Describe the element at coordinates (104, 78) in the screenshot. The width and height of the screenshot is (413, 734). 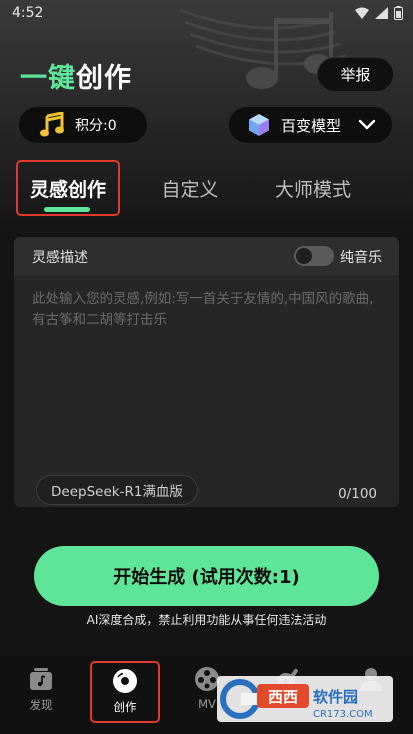
I see `page-title-part2: 创作` at that location.